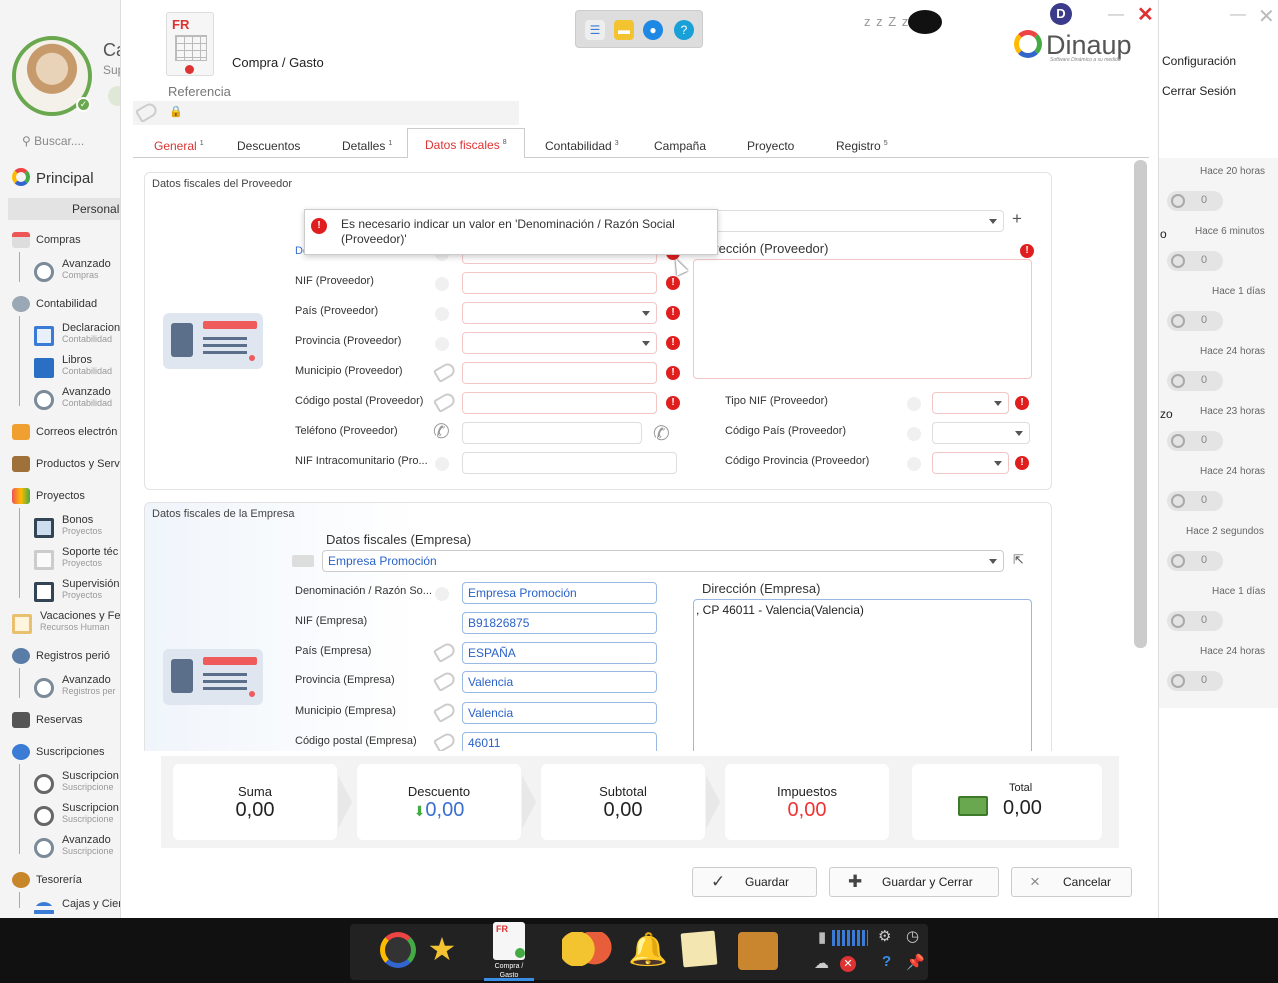 This screenshot has height=983, width=1278. Describe the element at coordinates (970, 403) in the screenshot. I see `tipo-nif-select` at that location.